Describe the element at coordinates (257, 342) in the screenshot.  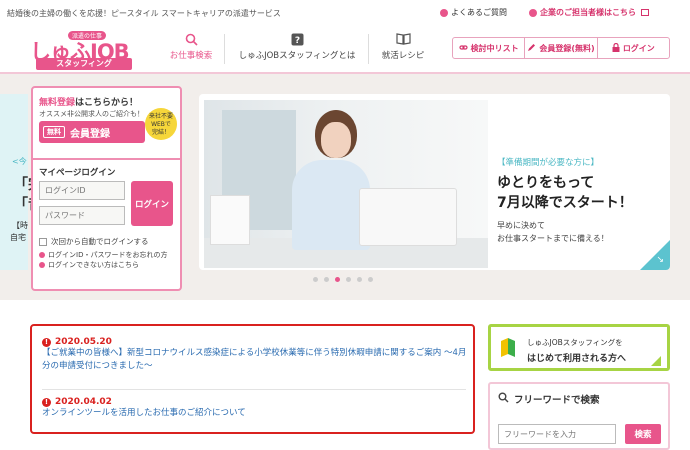
I see `news-date: ! 2020.05.20` at that location.